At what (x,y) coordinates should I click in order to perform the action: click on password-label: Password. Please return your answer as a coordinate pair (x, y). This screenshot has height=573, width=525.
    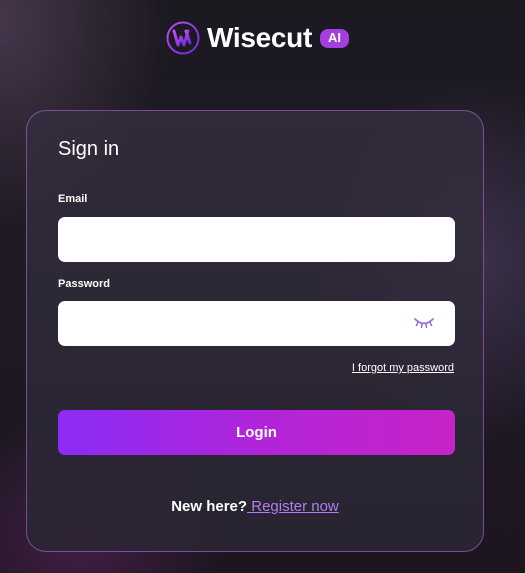
    Looking at the image, I should click on (84, 284).